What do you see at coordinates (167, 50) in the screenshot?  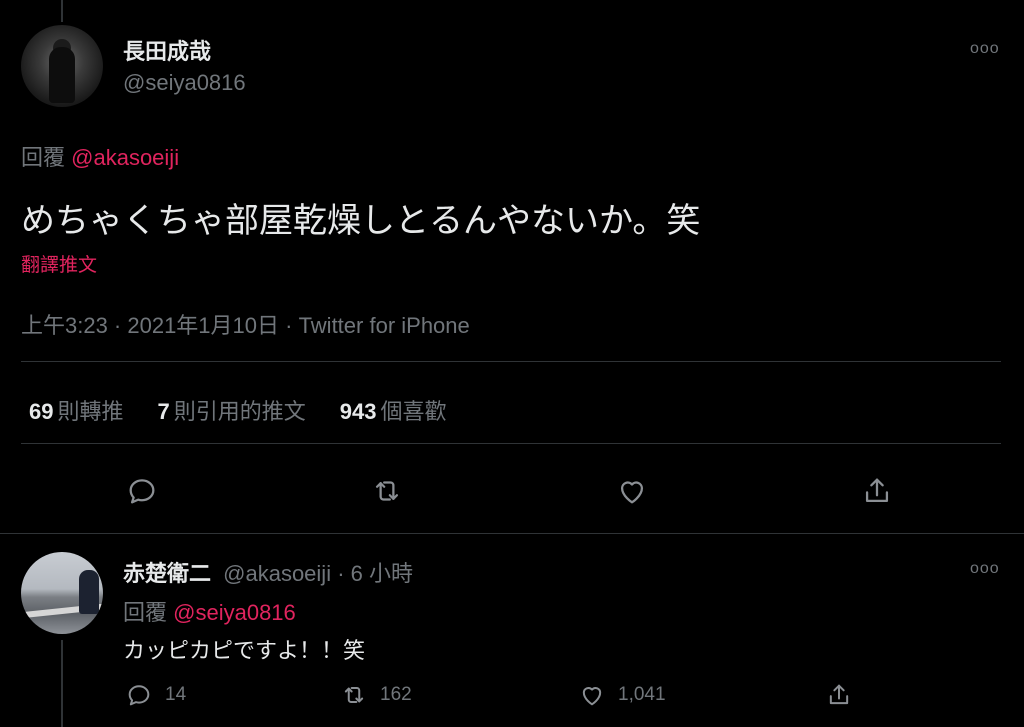 I see `author-name: 長田成哉` at bounding box center [167, 50].